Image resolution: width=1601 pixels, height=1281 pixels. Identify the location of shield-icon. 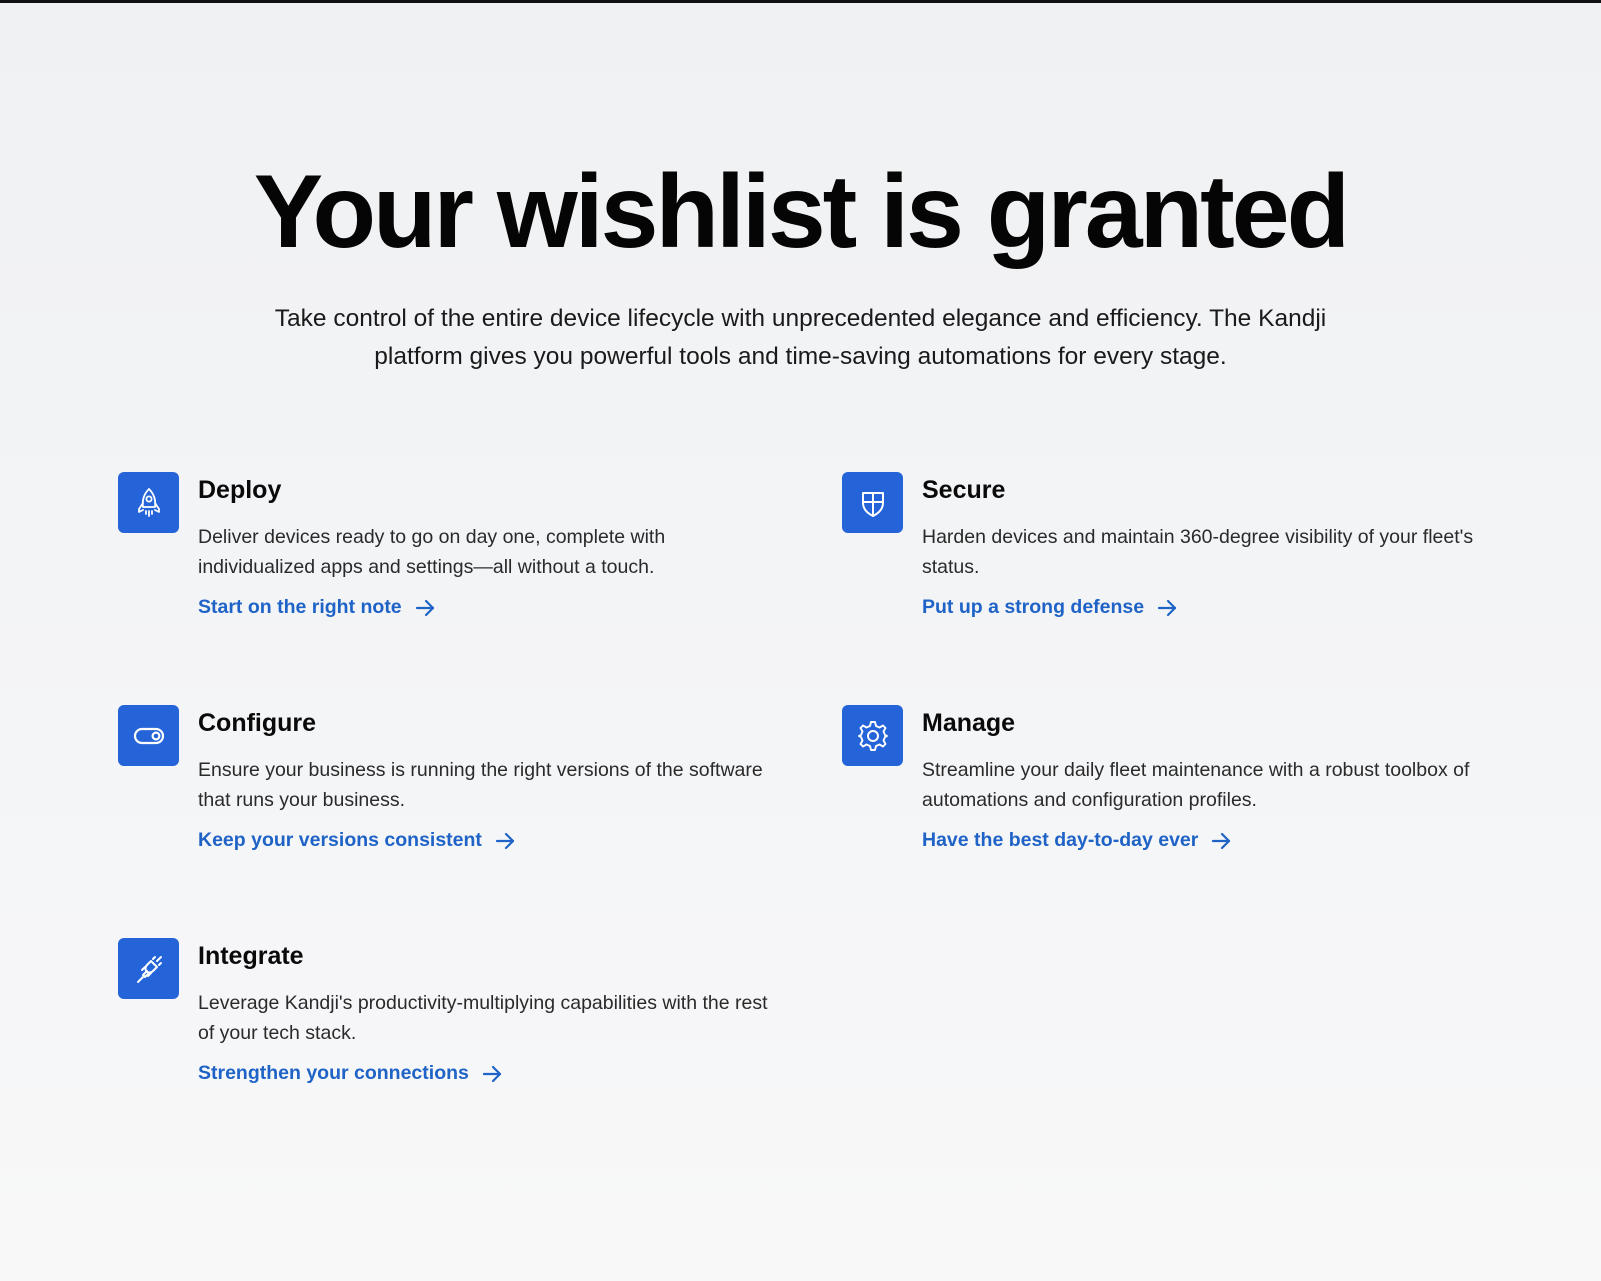
(872, 502).